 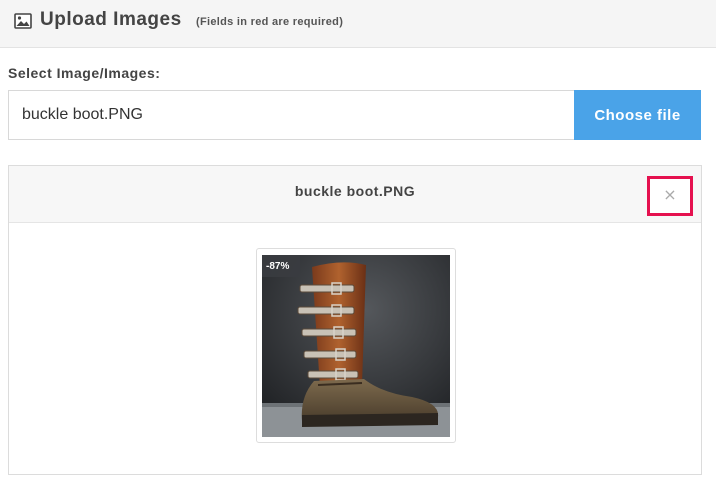 I want to click on image-icon, so click(x=23, y=21).